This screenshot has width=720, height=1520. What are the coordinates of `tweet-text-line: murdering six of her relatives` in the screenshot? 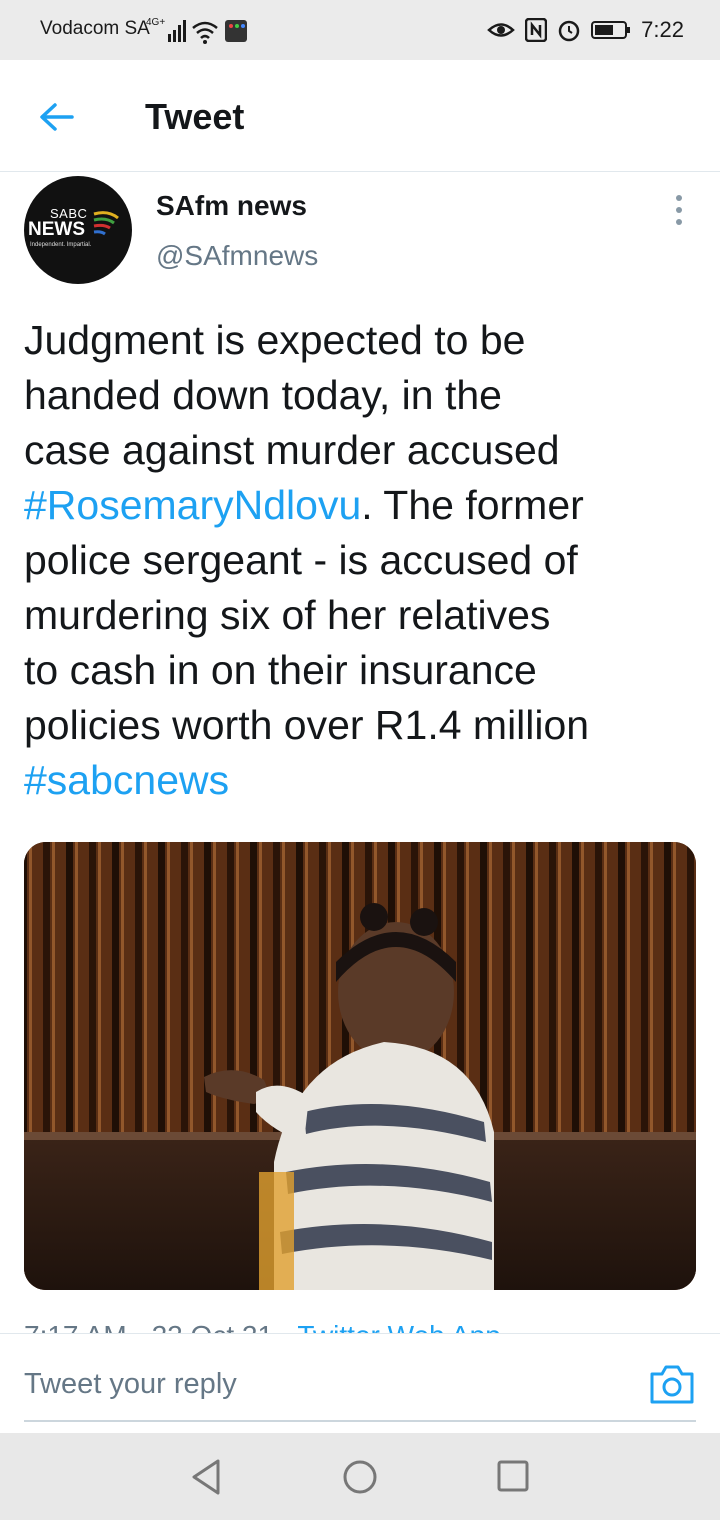 It's located at (360, 615).